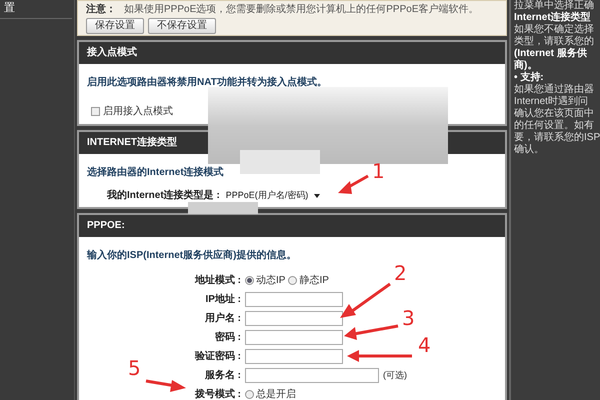  Describe the element at coordinates (408, 318) in the screenshot. I see `annotation-number: 3` at that location.